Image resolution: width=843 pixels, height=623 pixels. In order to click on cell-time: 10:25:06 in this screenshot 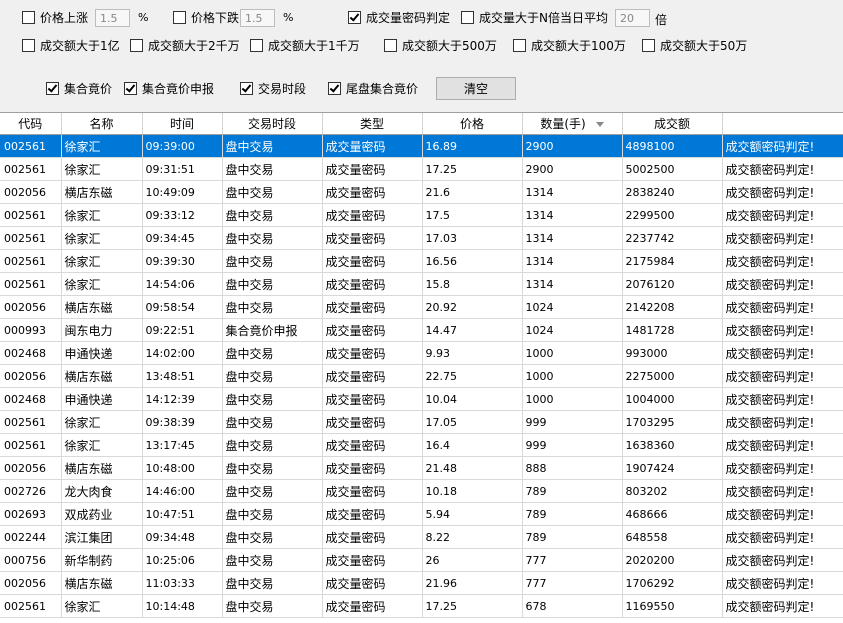, I will do `click(182, 560)`.